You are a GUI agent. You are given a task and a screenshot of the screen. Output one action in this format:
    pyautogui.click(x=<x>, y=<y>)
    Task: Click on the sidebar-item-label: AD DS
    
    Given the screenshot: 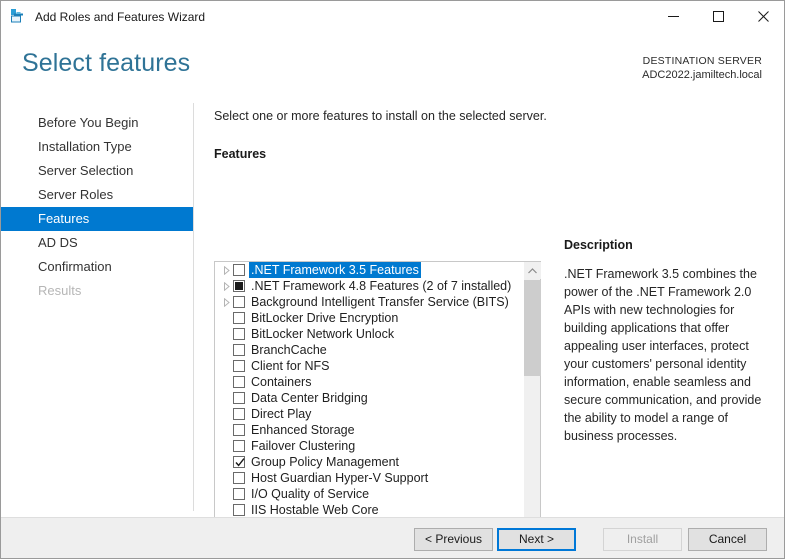 What is the action you would take?
    pyautogui.click(x=58, y=242)
    